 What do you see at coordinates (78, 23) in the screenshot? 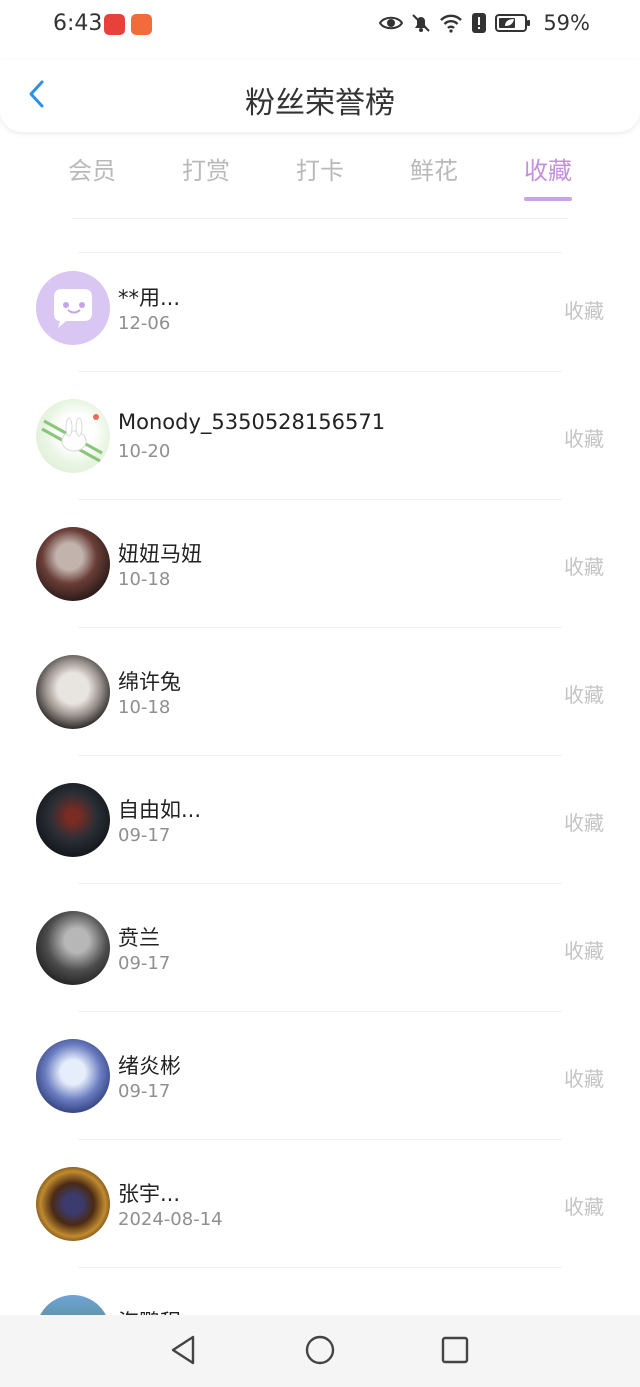
I see `status-time: 6:43` at bounding box center [78, 23].